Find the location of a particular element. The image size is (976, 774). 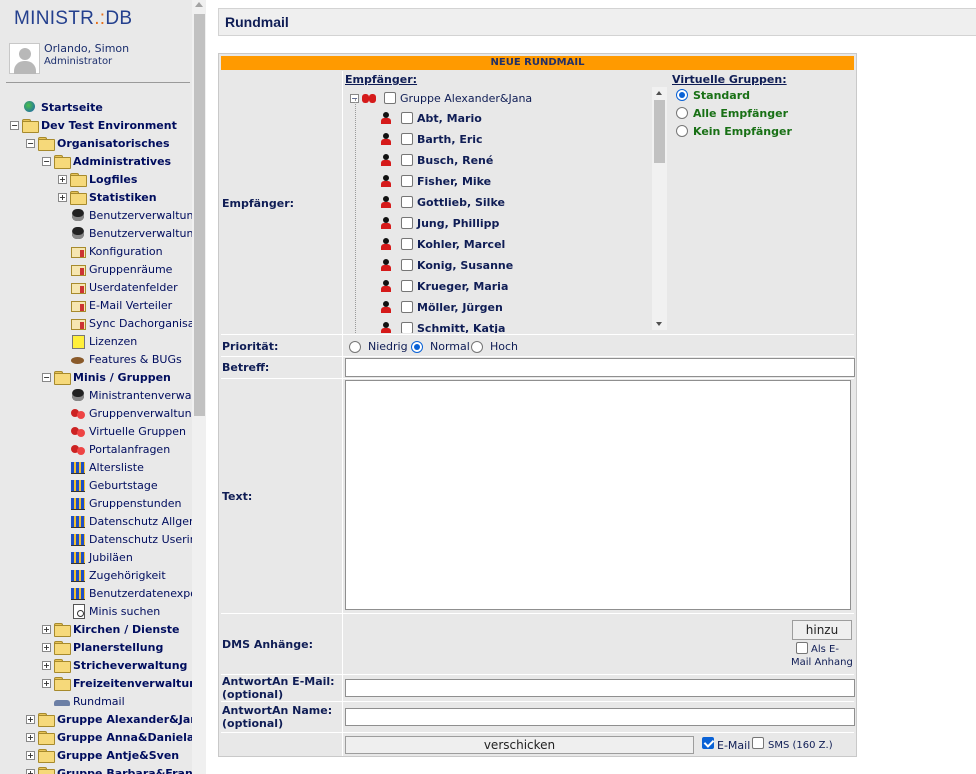

tree-item: + Gruppe Barbara&Franzi is located at coordinates (114, 769).